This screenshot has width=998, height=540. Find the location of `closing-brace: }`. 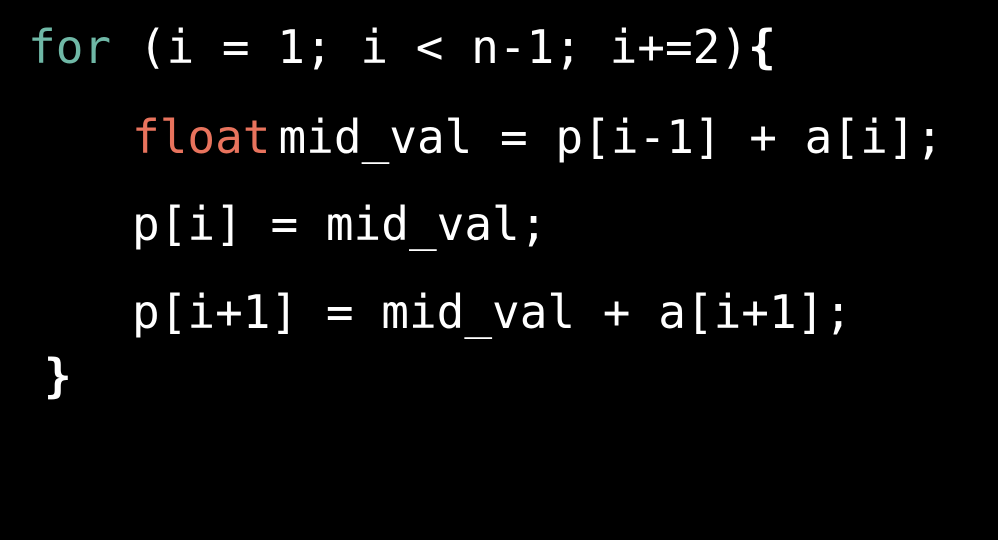

closing-brace: } is located at coordinates (58, 376).